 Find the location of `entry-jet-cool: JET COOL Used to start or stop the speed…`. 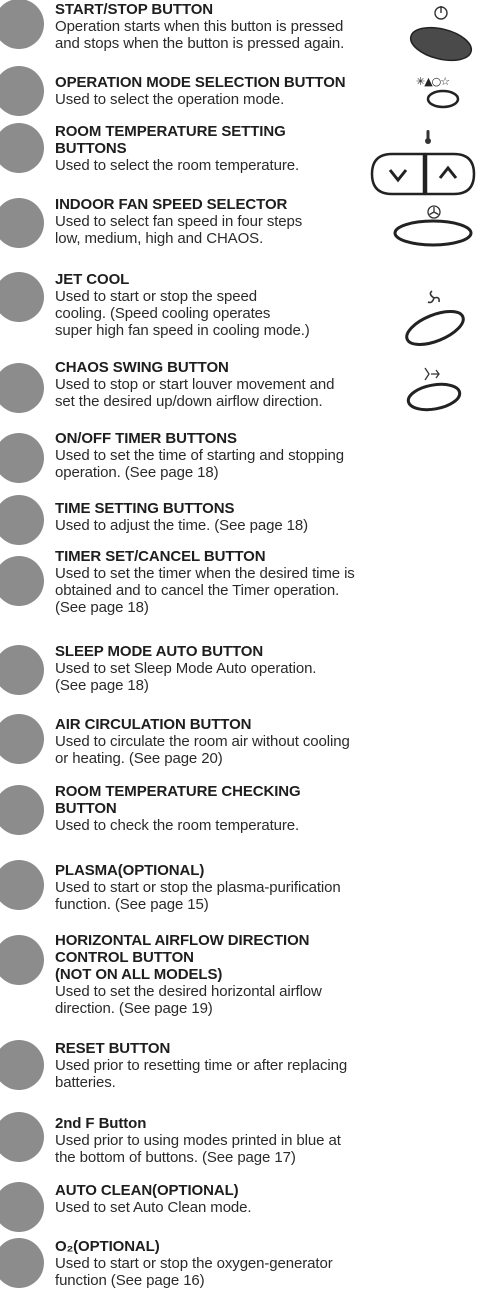

entry-jet-cool: JET COOL Used to start or stop the speed… is located at coordinates (205, 305).